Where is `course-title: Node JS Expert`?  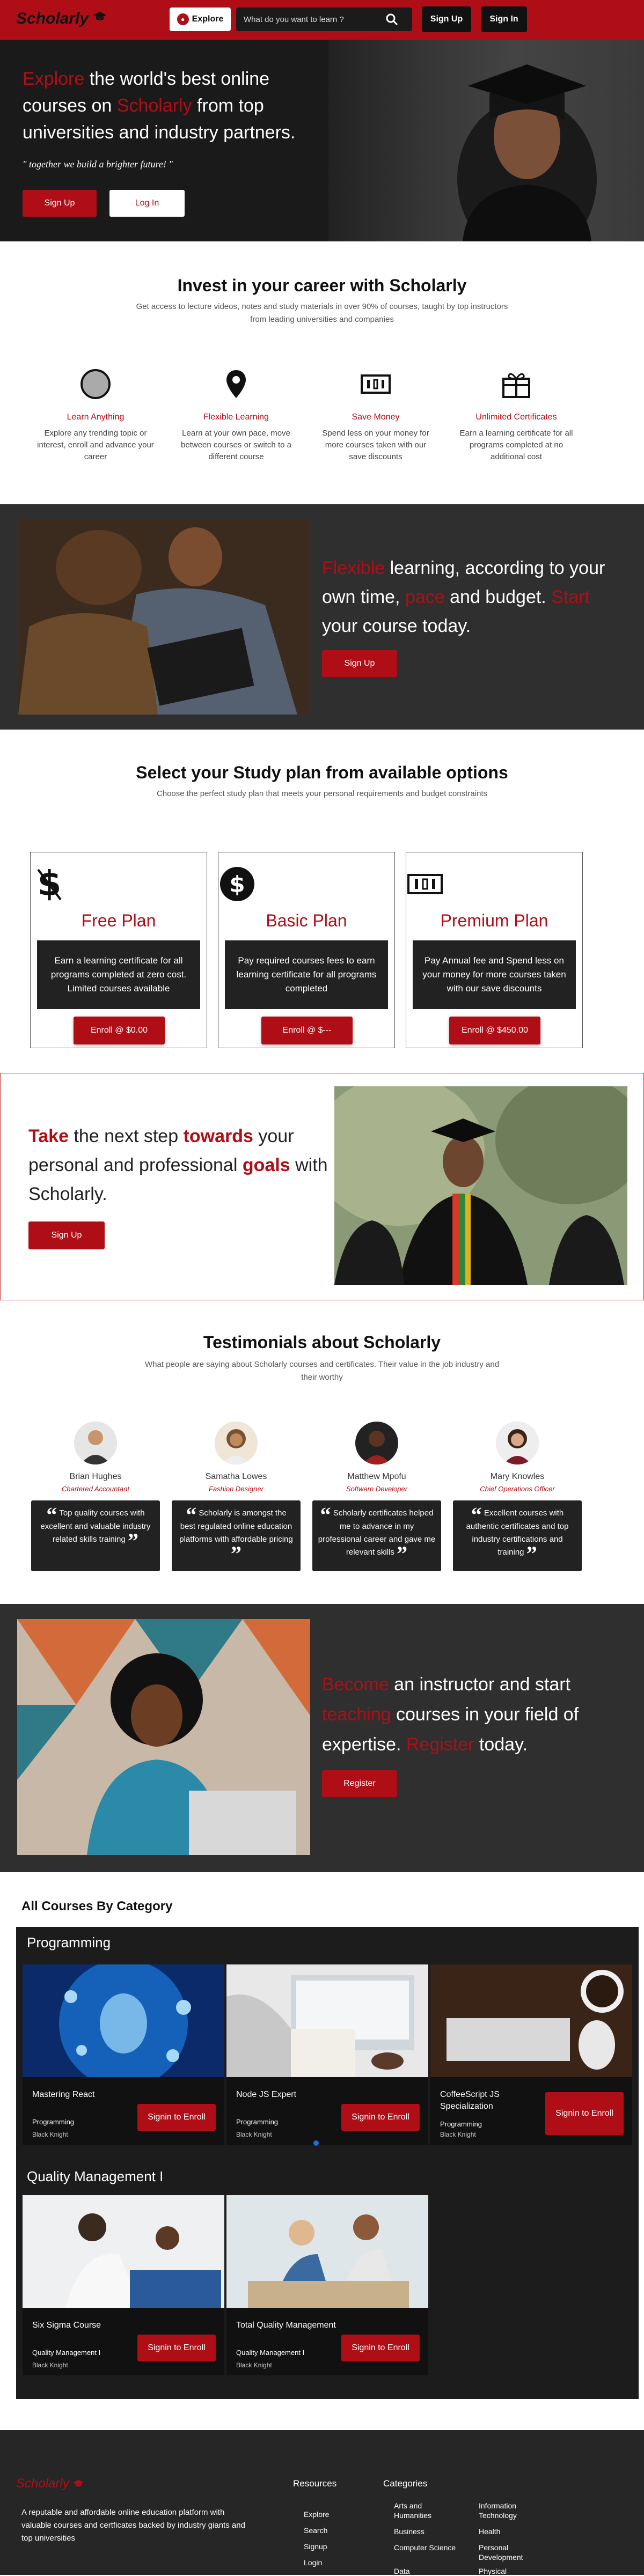
course-title: Node JS Expert is located at coordinates (266, 2094).